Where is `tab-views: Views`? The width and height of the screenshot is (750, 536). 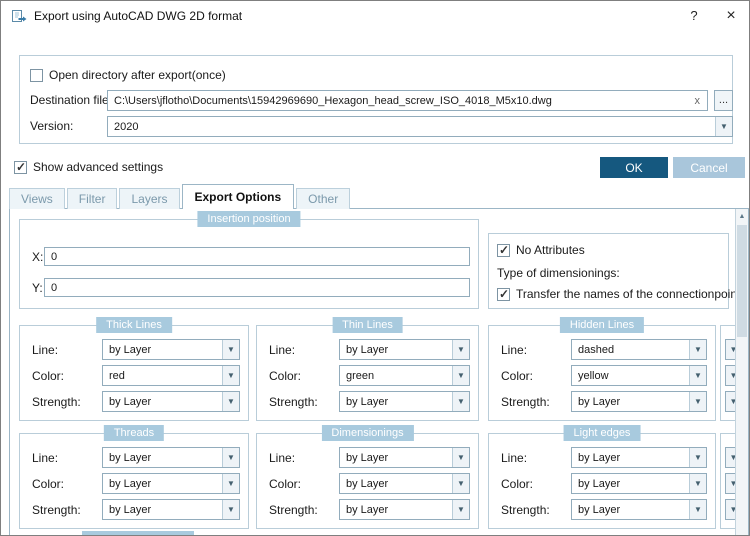
tab-views: Views is located at coordinates (37, 198).